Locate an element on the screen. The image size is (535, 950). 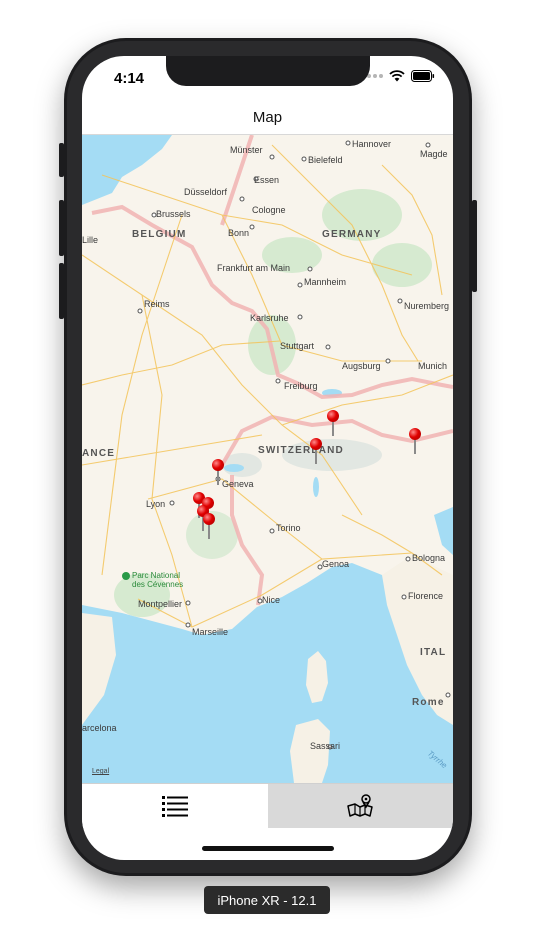
park-icon is located at coordinates (126, 575).